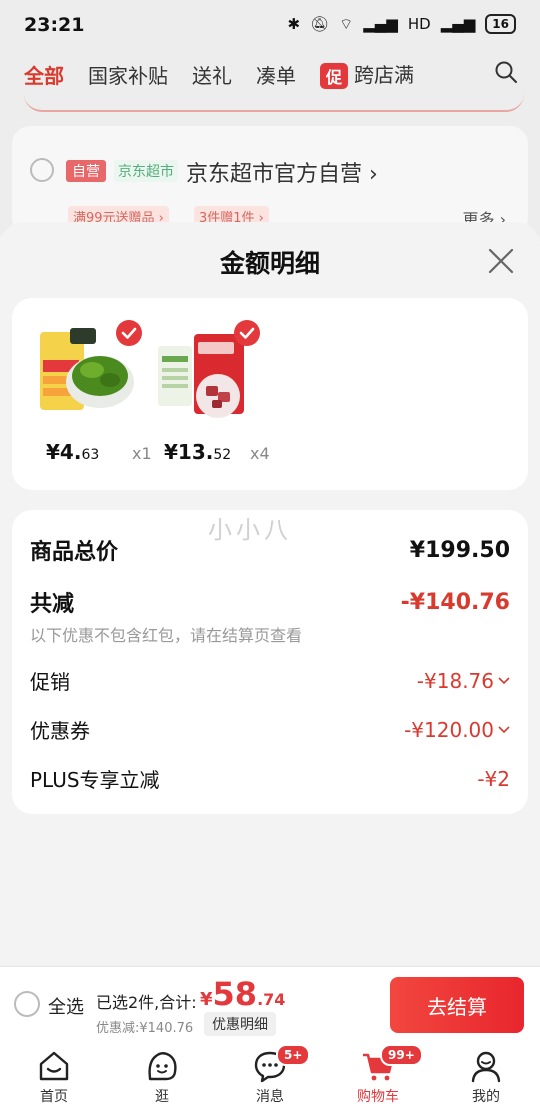 Image resolution: width=540 pixels, height=1116 pixels. I want to click on sheet-title: 金额明细, so click(269, 263).